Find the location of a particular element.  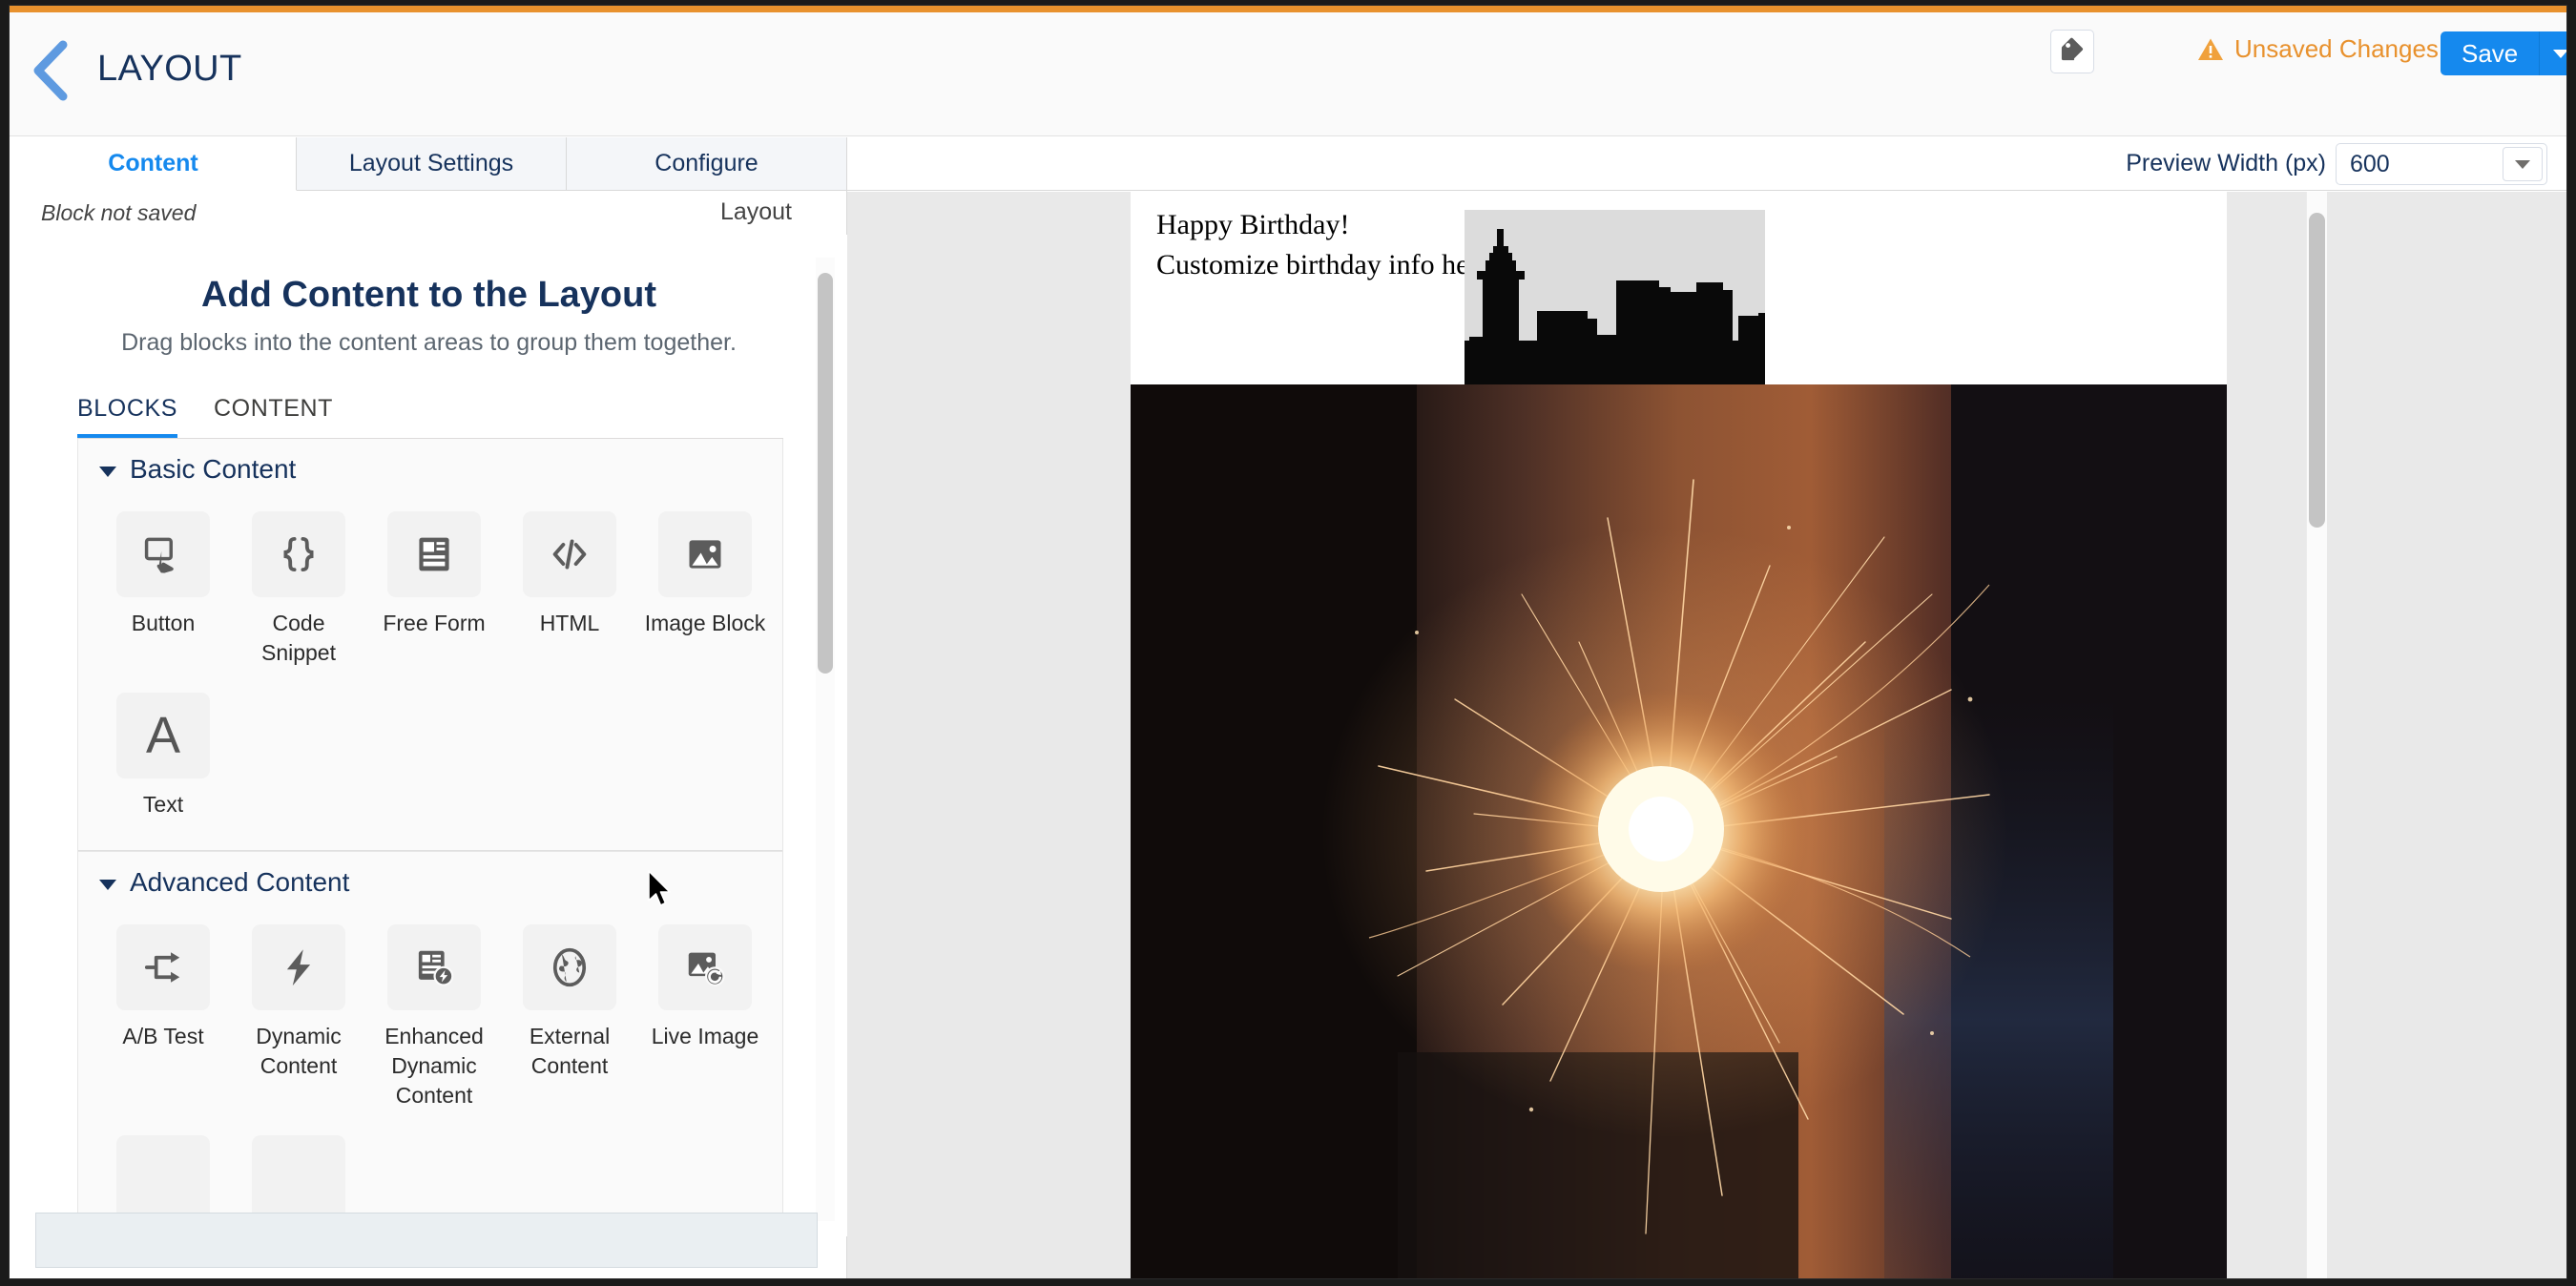

save-button-group: Save is located at coordinates (2503, 53).